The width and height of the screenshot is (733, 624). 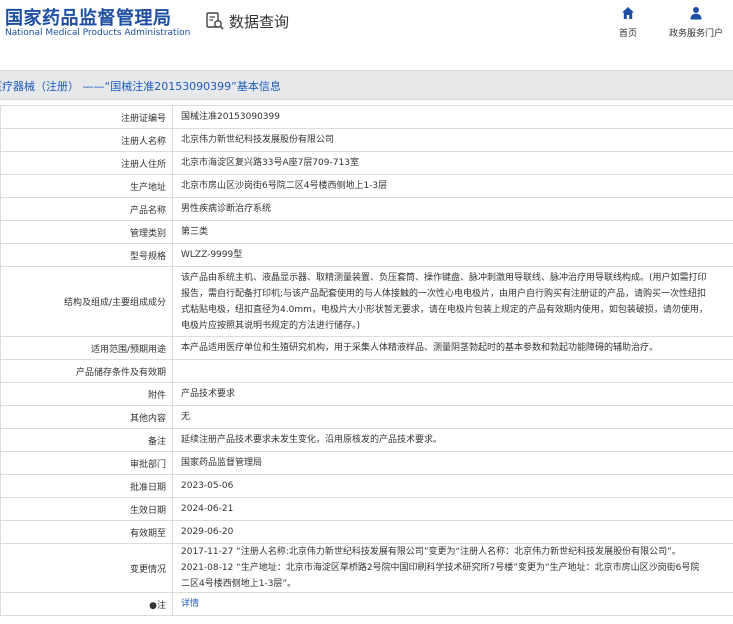 I want to click on field-value: 国械注准20153090399, so click(x=452, y=117).